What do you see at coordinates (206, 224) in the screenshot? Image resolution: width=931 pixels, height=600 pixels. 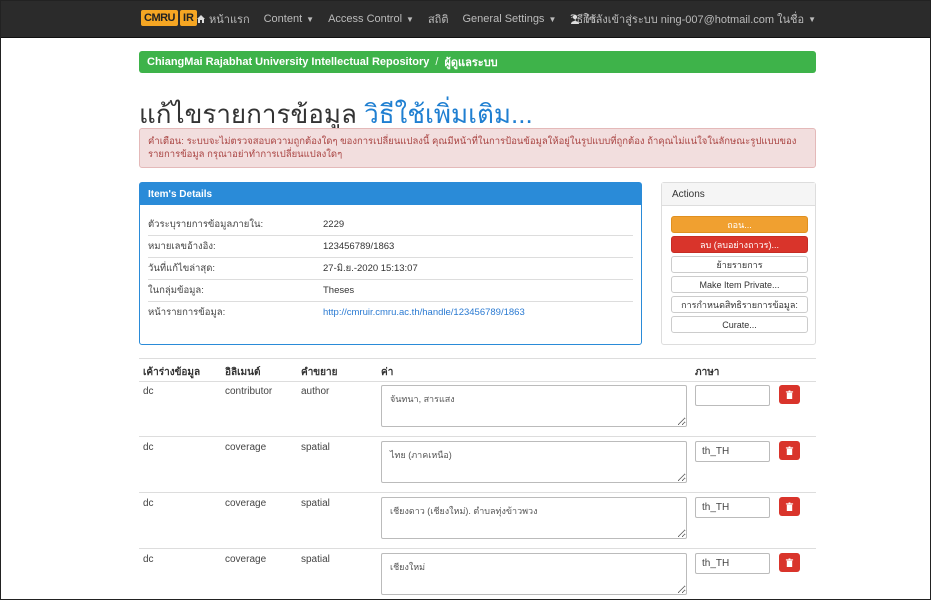 I see `detail-label: ตัวระบุรายการข้อมูลภายใน:` at bounding box center [206, 224].